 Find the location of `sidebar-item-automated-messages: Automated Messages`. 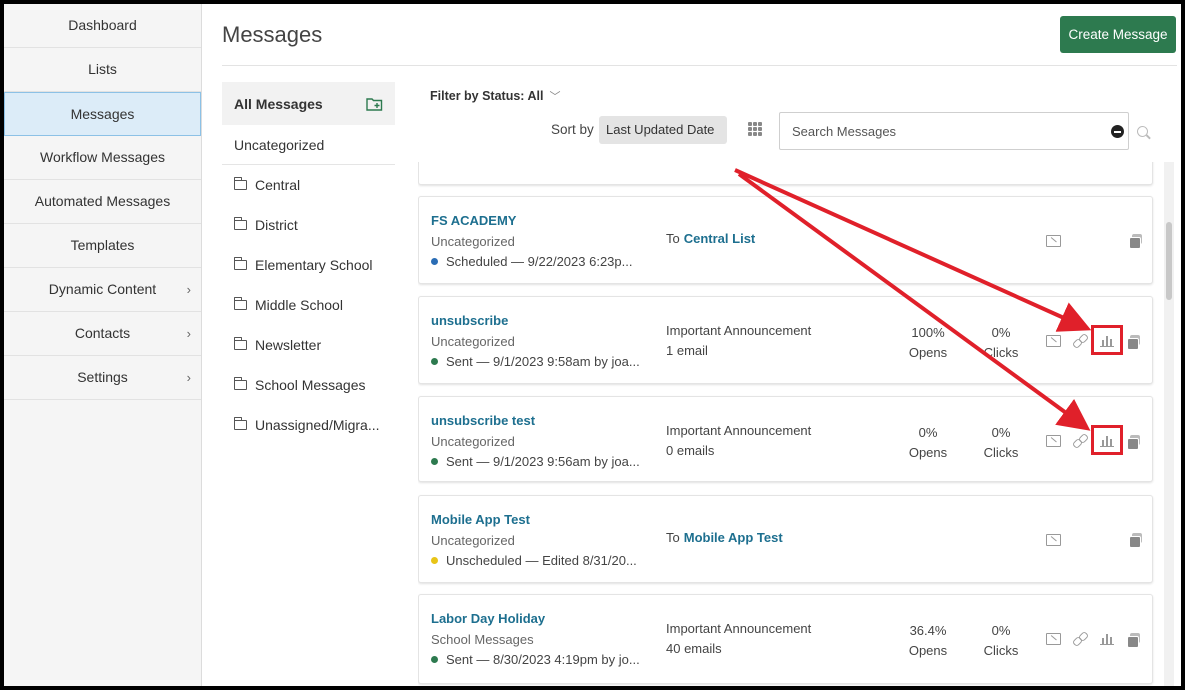

sidebar-item-automated-messages: Automated Messages is located at coordinates (102, 202).